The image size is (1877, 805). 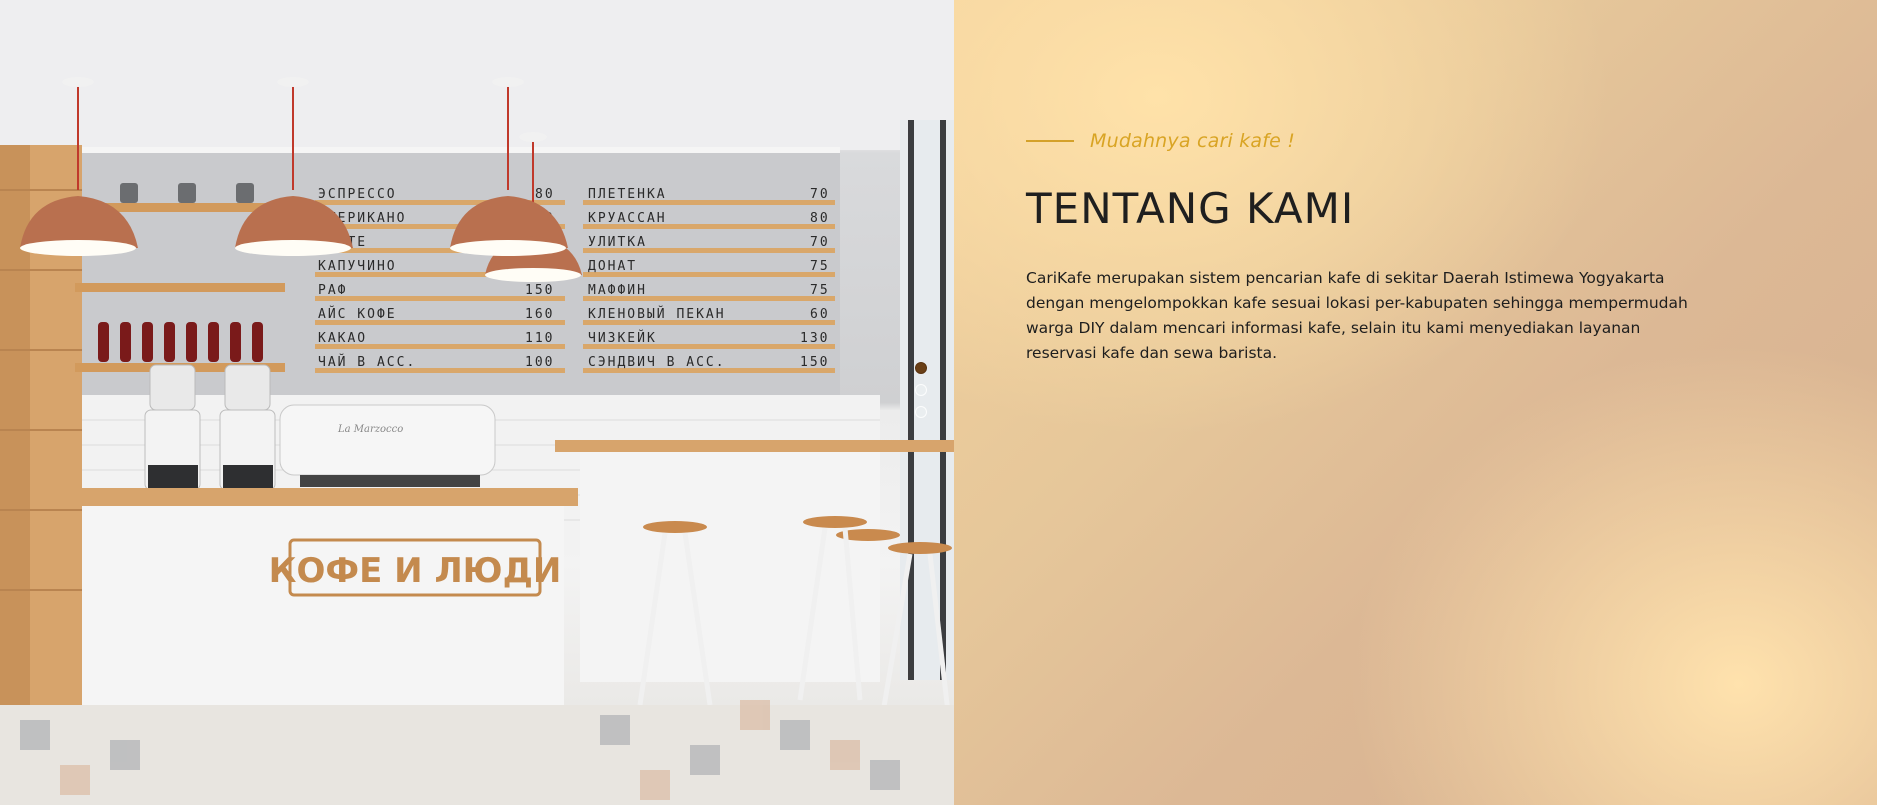 What do you see at coordinates (539, 338) in the screenshot?
I see `menu-left-price: 110` at bounding box center [539, 338].